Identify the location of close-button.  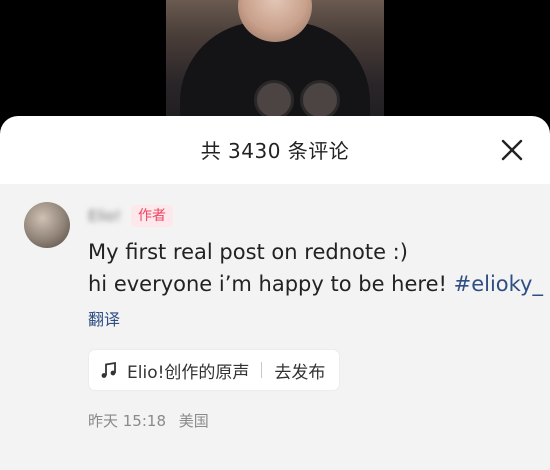
(512, 150).